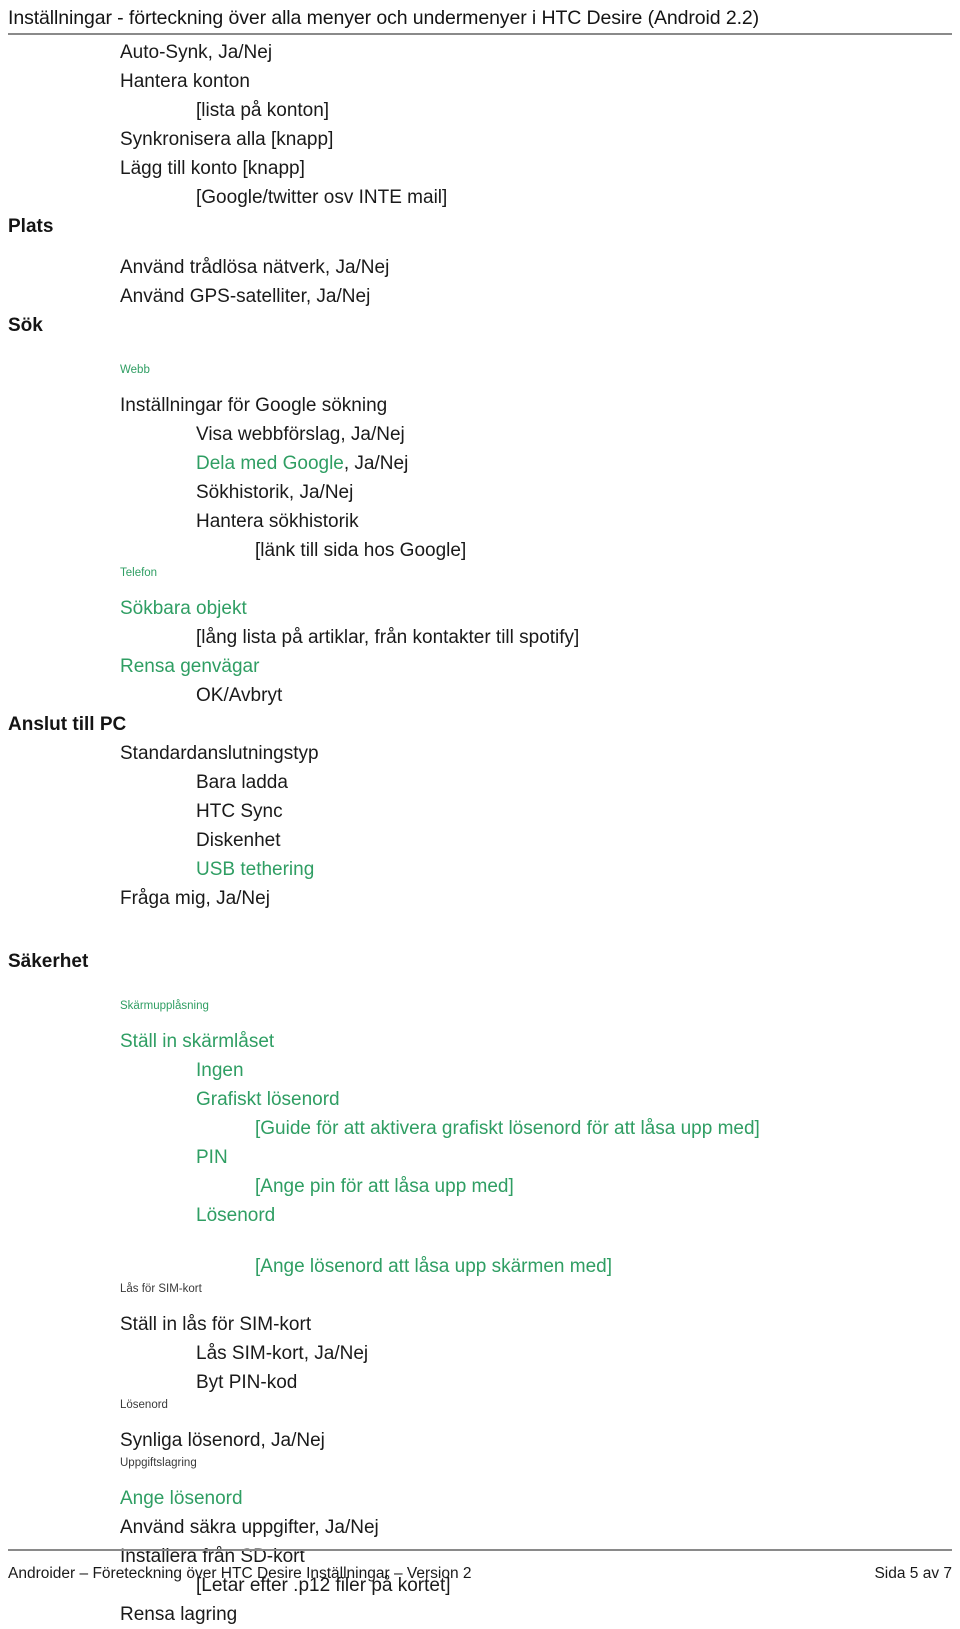  Describe the element at coordinates (238, 840) in the screenshot. I see `outline-item-diskenhet: Diskenhet` at that location.